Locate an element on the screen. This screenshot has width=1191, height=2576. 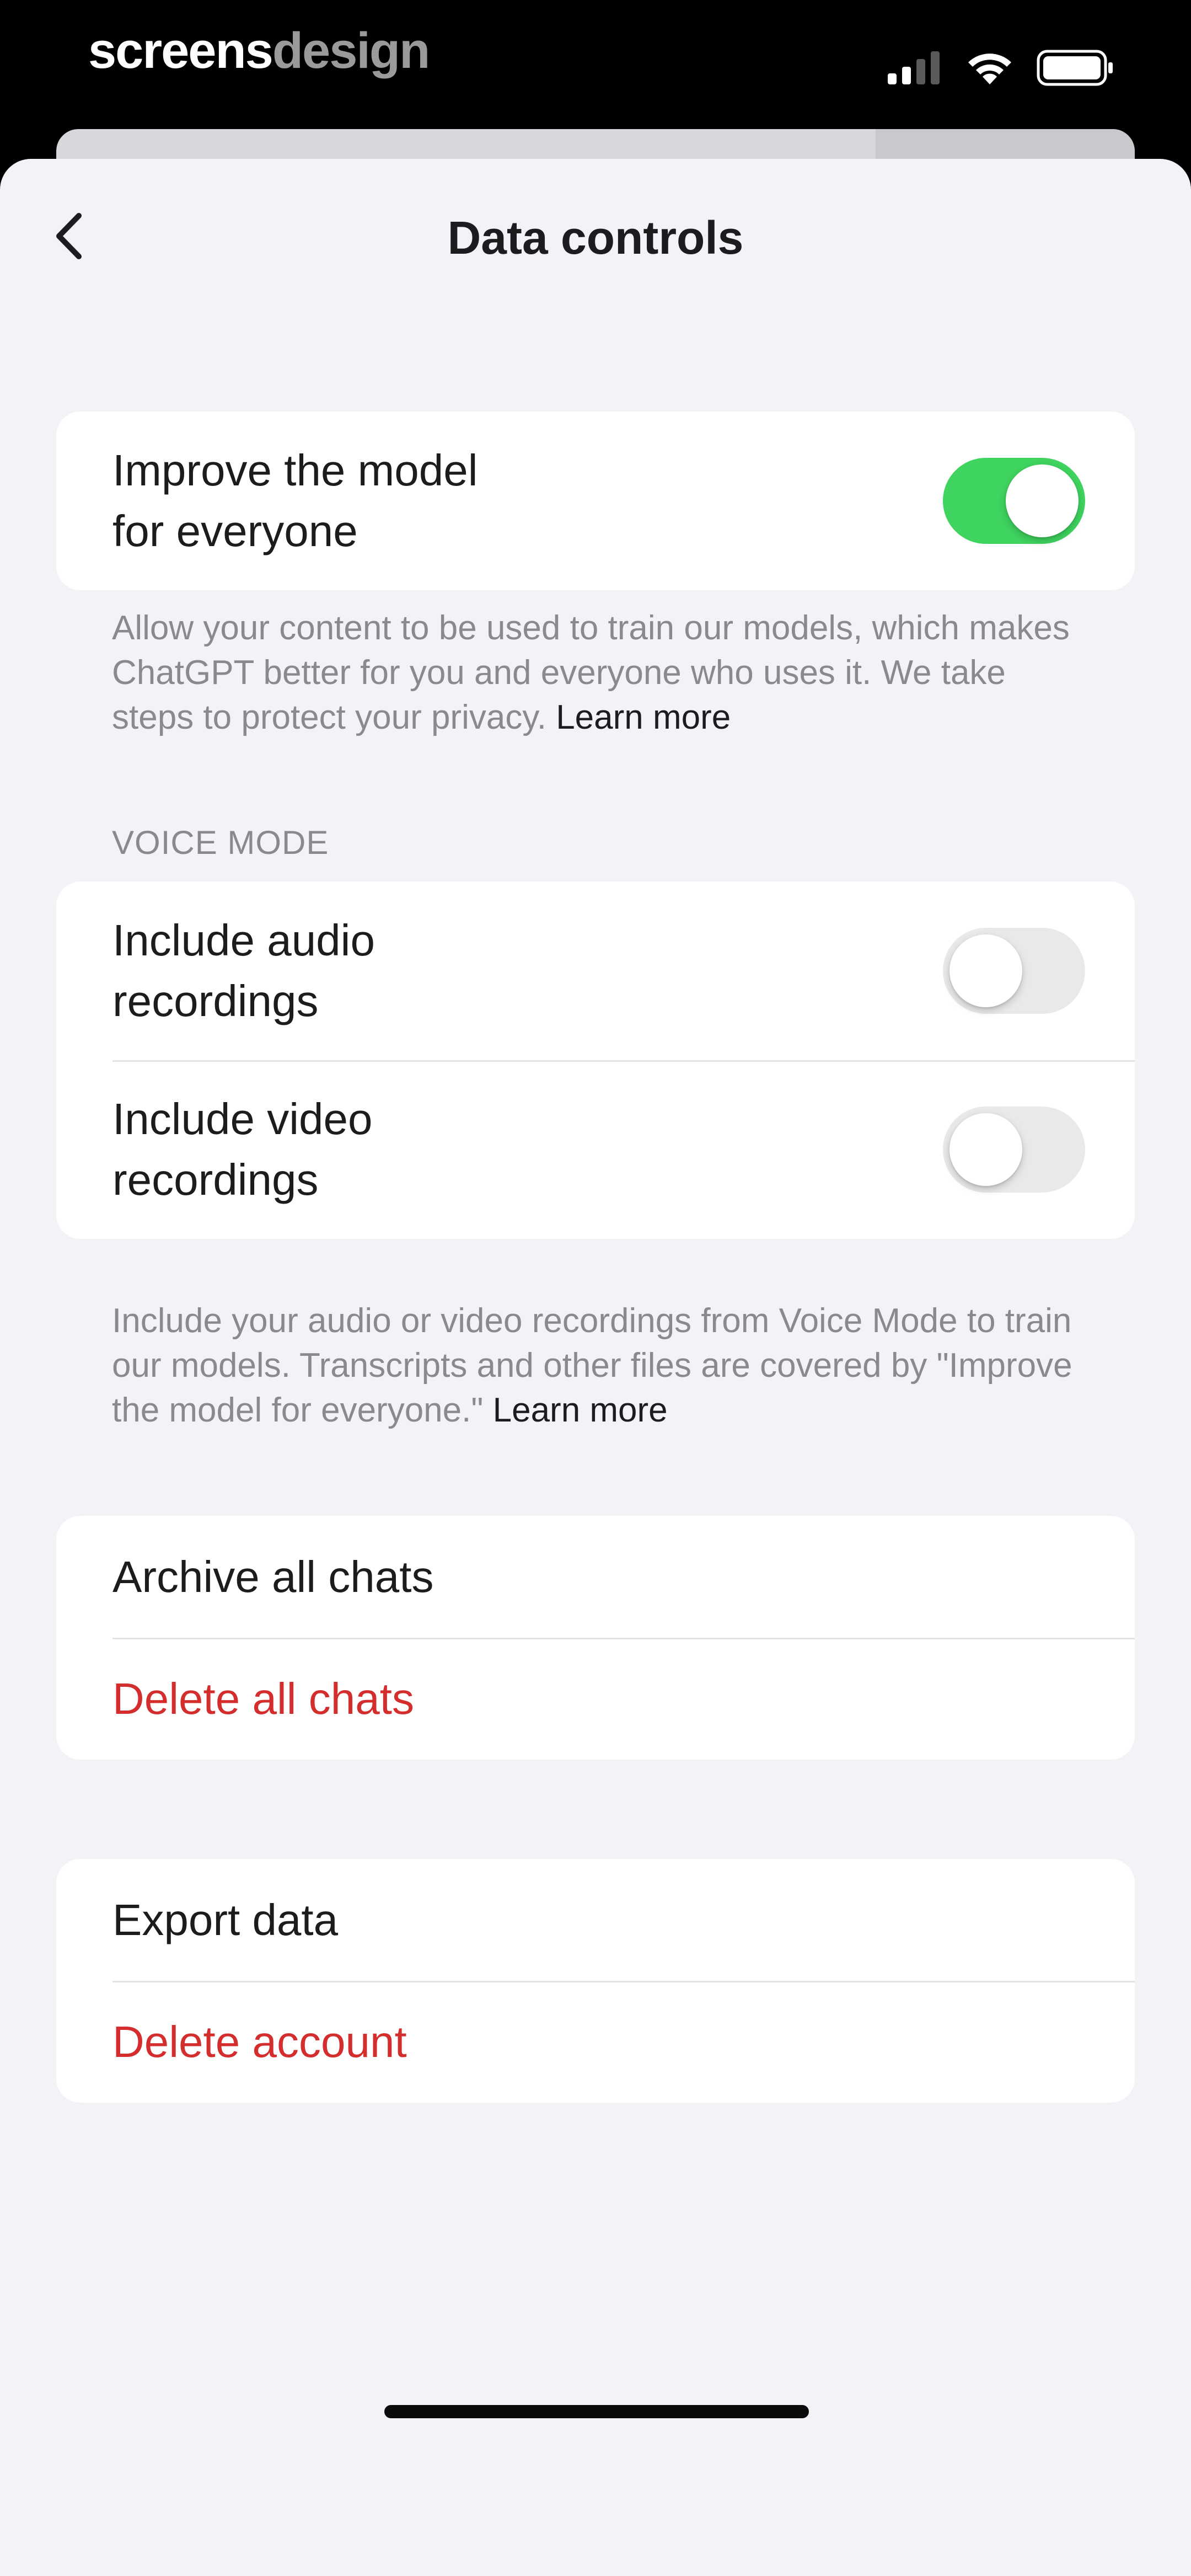
improve-model-learn-more-link: Learn more is located at coordinates (644, 717).